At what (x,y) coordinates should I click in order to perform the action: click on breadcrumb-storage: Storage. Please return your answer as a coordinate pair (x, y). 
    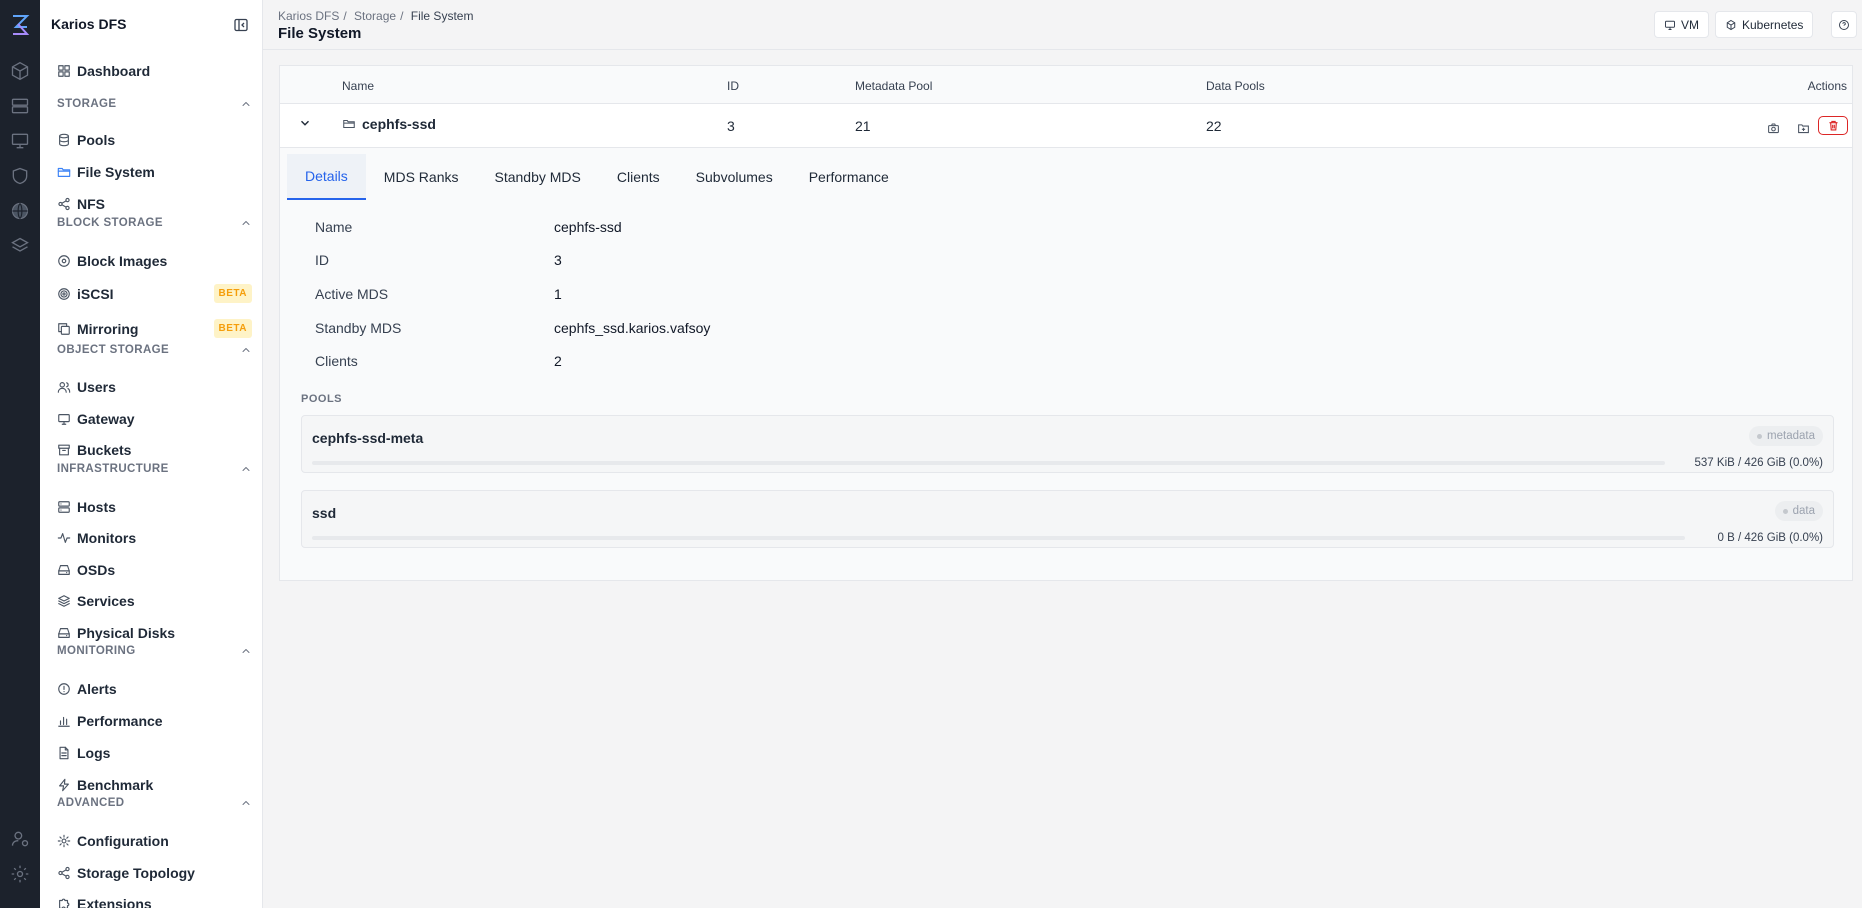
    Looking at the image, I should click on (375, 16).